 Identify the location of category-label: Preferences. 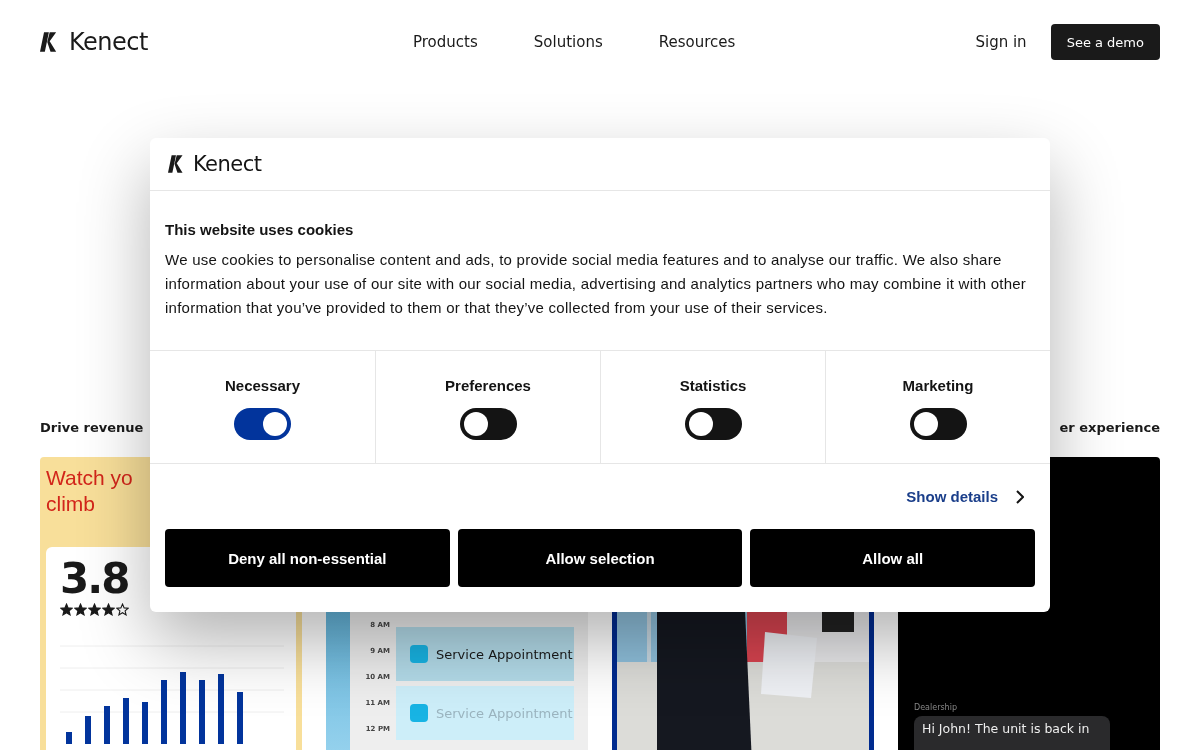
(488, 385).